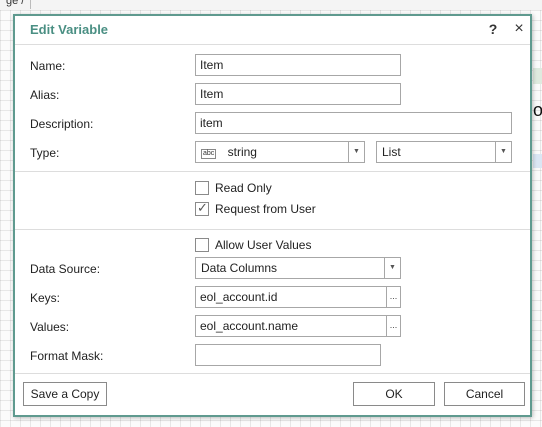 The width and height of the screenshot is (542, 427). Describe the element at coordinates (67, 356) in the screenshot. I see `format-mask-label: Format Mask:` at that location.